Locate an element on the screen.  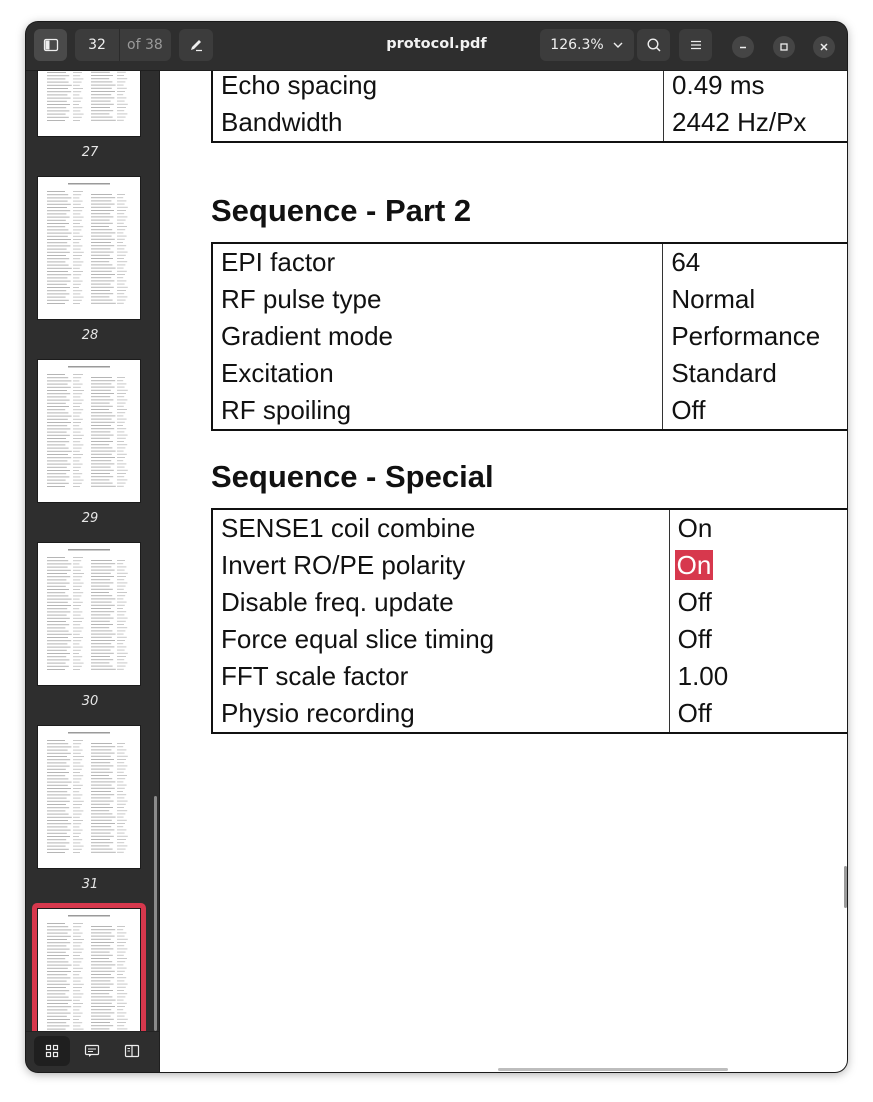
table-row: Gradient mode Performance is located at coordinates (529, 336).